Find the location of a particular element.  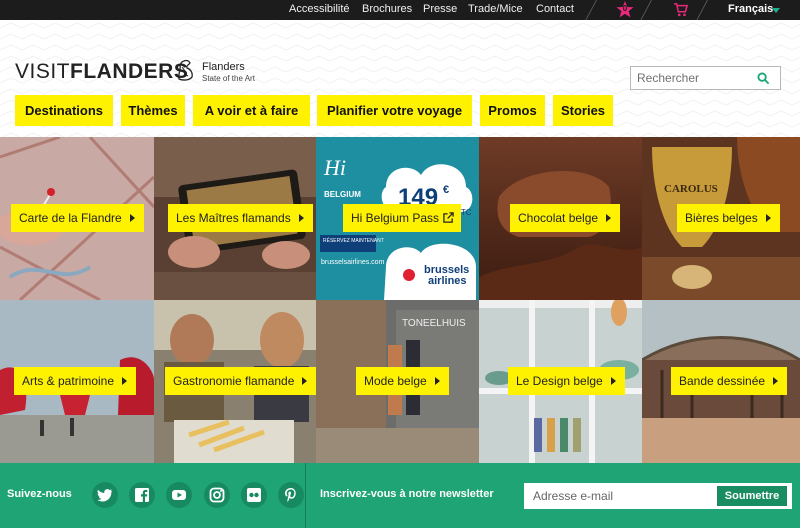

instagram-icon is located at coordinates (217, 495).